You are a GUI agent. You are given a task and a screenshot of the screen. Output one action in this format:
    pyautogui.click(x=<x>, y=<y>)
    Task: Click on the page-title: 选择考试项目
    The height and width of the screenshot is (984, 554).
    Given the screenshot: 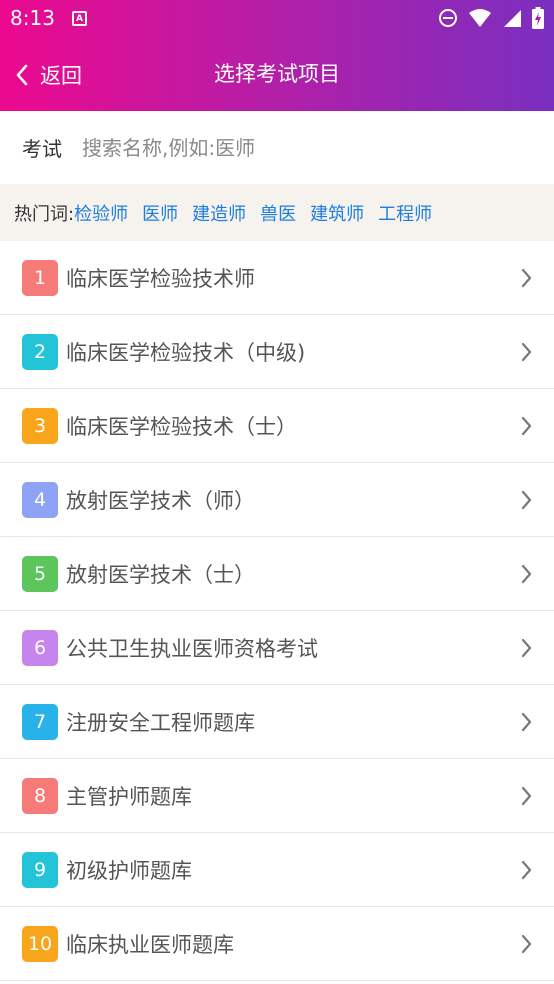 What is the action you would take?
    pyautogui.click(x=277, y=74)
    